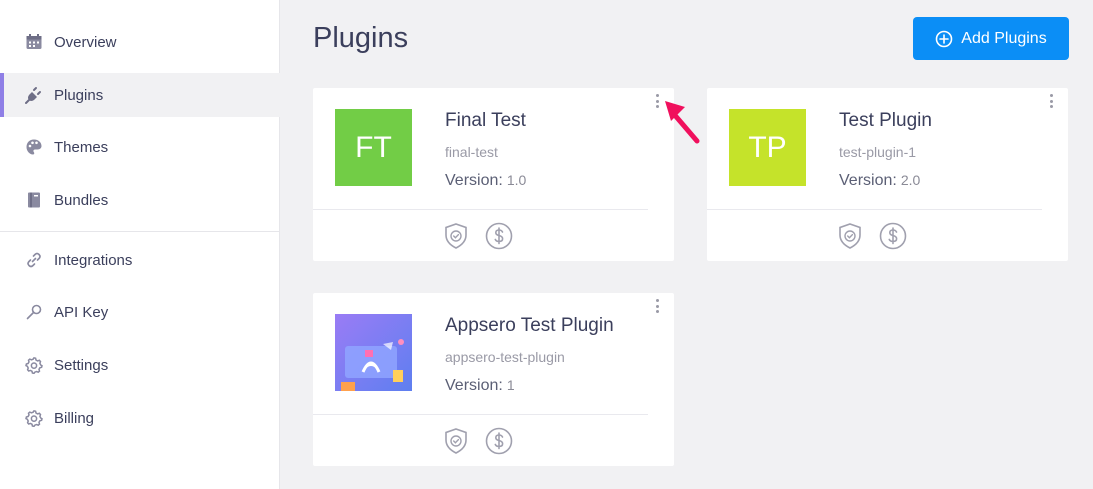 Image resolution: width=1093 pixels, height=489 pixels. Describe the element at coordinates (944, 39) in the screenshot. I see `plus-circle-icon` at that location.